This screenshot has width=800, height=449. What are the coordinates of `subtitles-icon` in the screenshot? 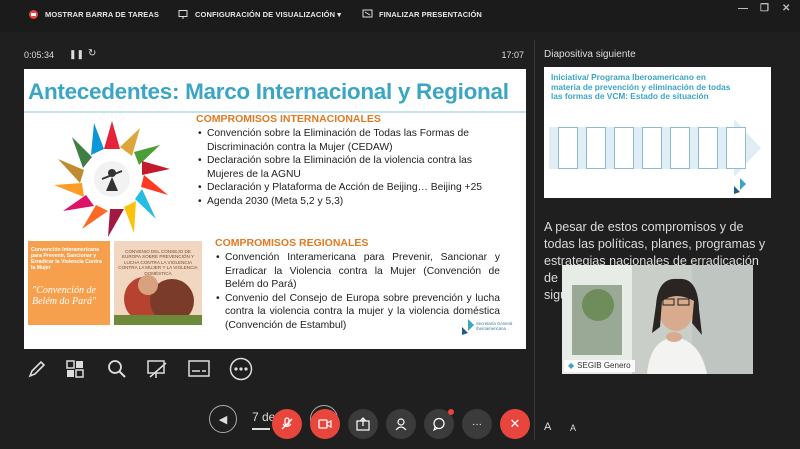 It's located at (199, 369).